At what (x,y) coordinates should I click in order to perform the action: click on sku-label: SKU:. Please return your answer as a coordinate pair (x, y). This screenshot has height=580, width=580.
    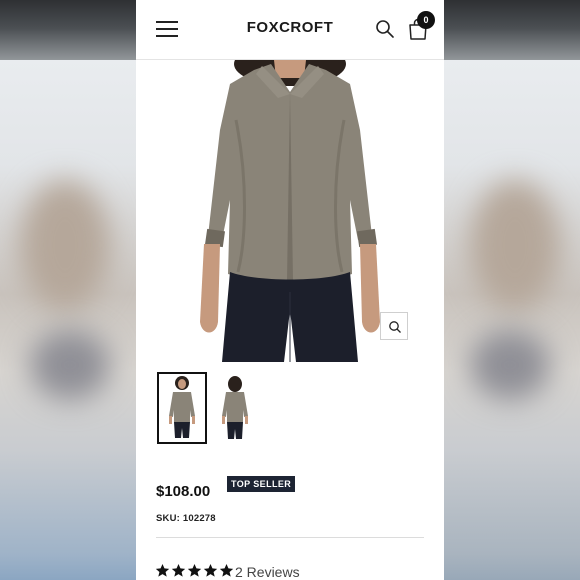
    Looking at the image, I should click on (168, 518).